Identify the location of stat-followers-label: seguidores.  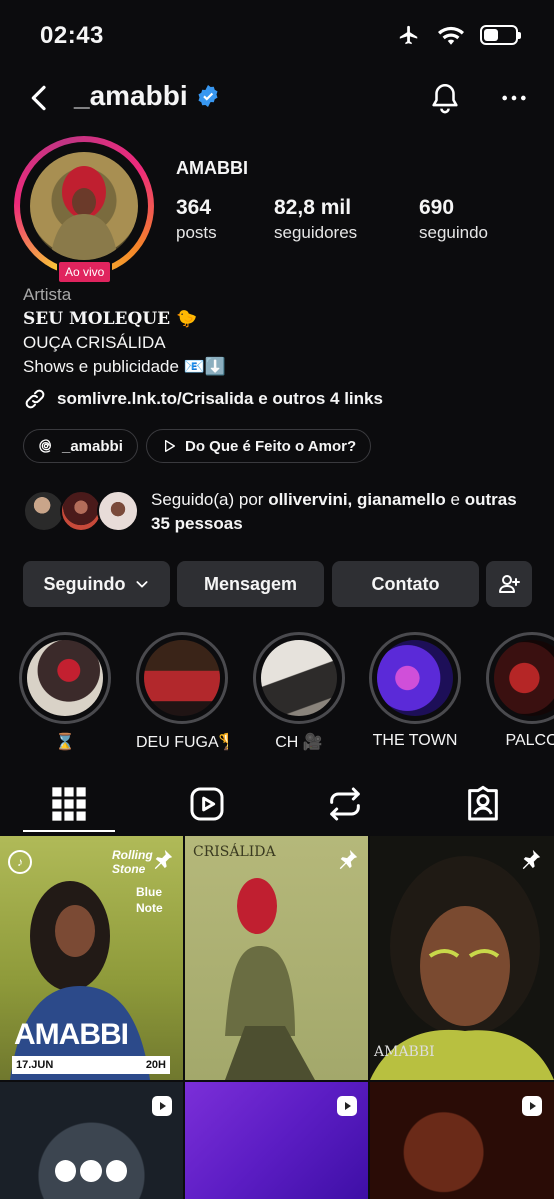
(316, 232).